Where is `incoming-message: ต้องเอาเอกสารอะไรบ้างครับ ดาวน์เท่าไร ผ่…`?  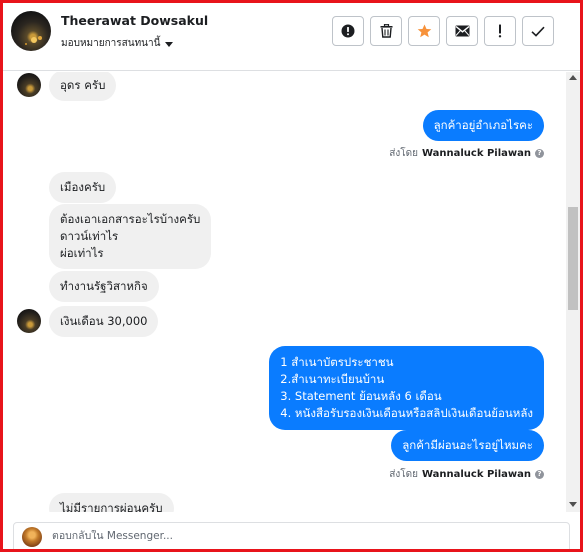 incoming-message: ต้องเอาเอกสารอะไรบ้างครับ ดาวน์เท่าไร ผ่… is located at coordinates (130, 236).